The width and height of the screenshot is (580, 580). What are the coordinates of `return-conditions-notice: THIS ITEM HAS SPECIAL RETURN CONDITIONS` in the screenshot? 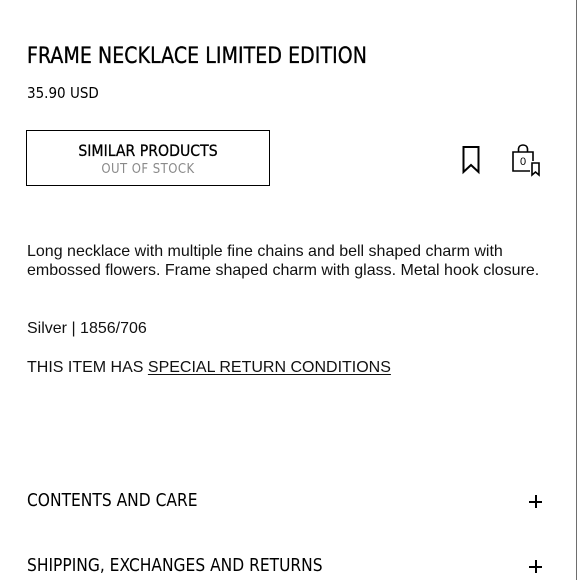 It's located at (209, 368).